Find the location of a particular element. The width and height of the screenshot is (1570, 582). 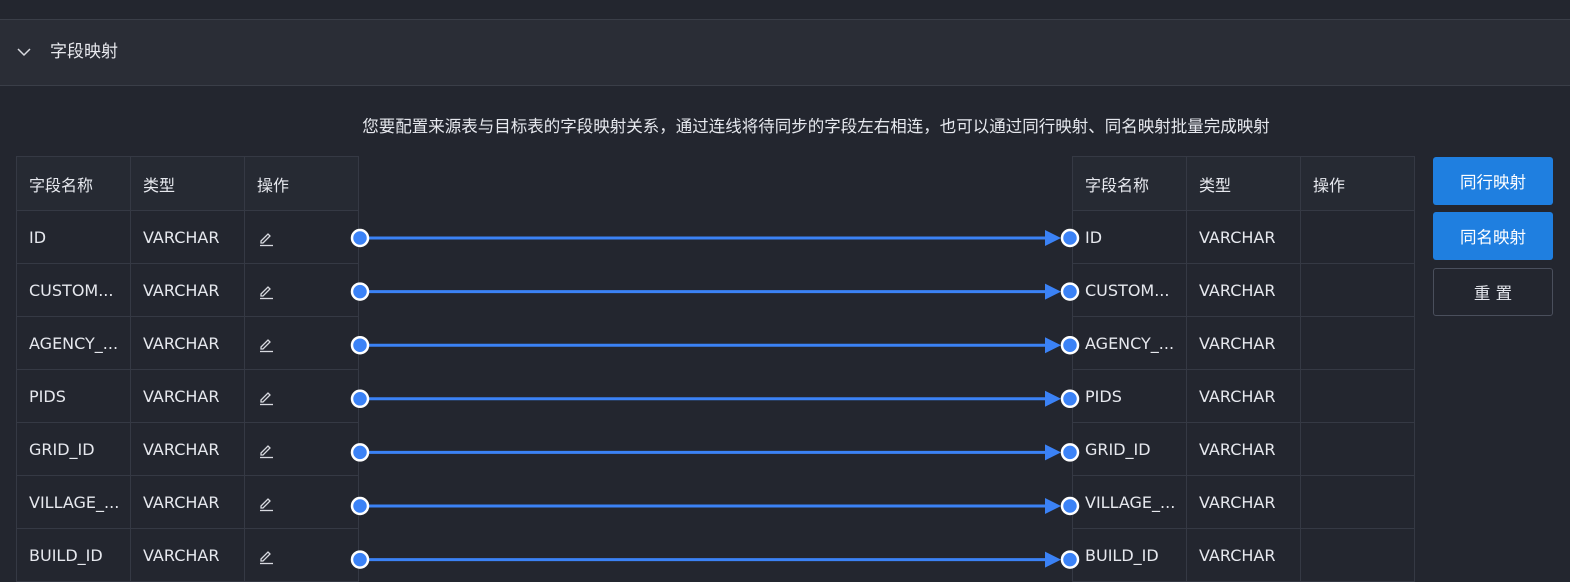

top-strip is located at coordinates (785, 10).